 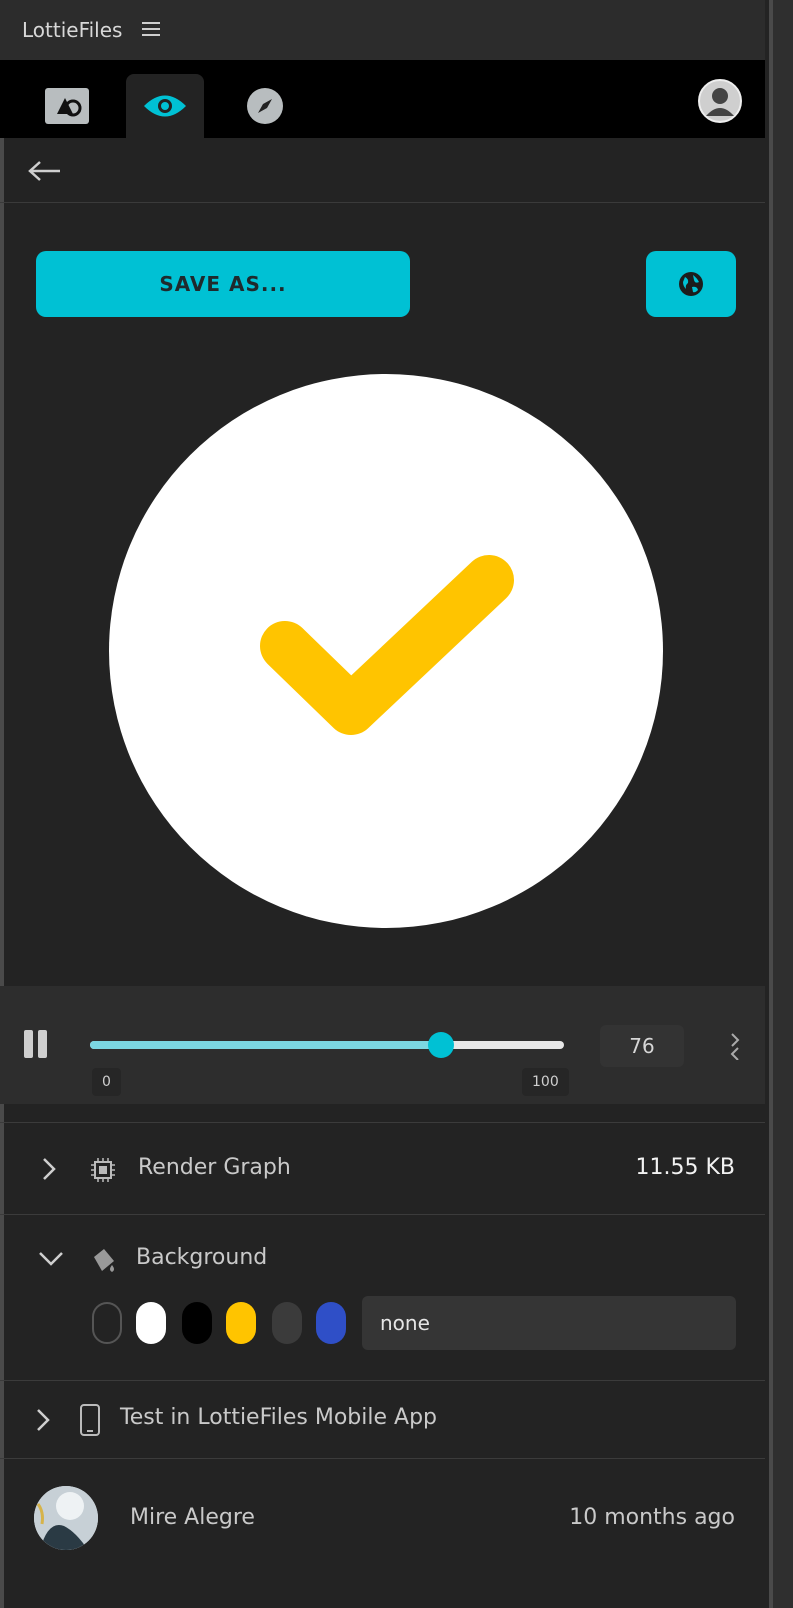 What do you see at coordinates (382, 99) in the screenshot?
I see `tab-bar` at bounding box center [382, 99].